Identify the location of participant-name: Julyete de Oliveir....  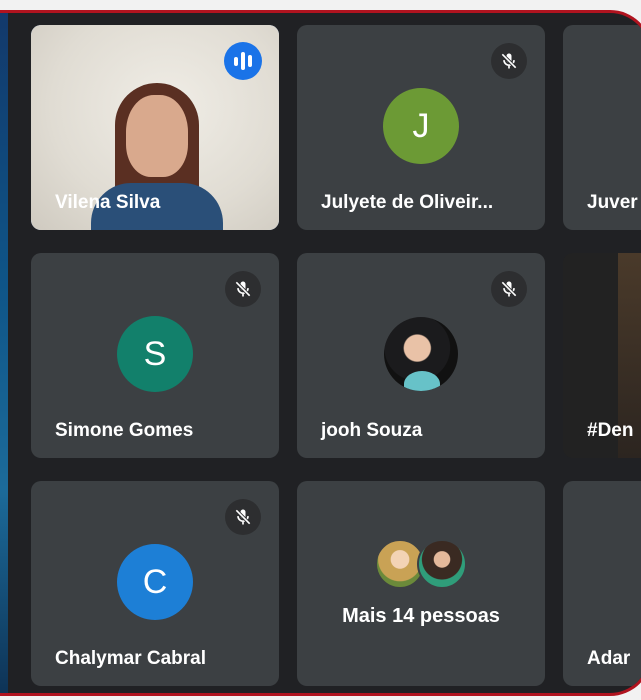
(407, 202).